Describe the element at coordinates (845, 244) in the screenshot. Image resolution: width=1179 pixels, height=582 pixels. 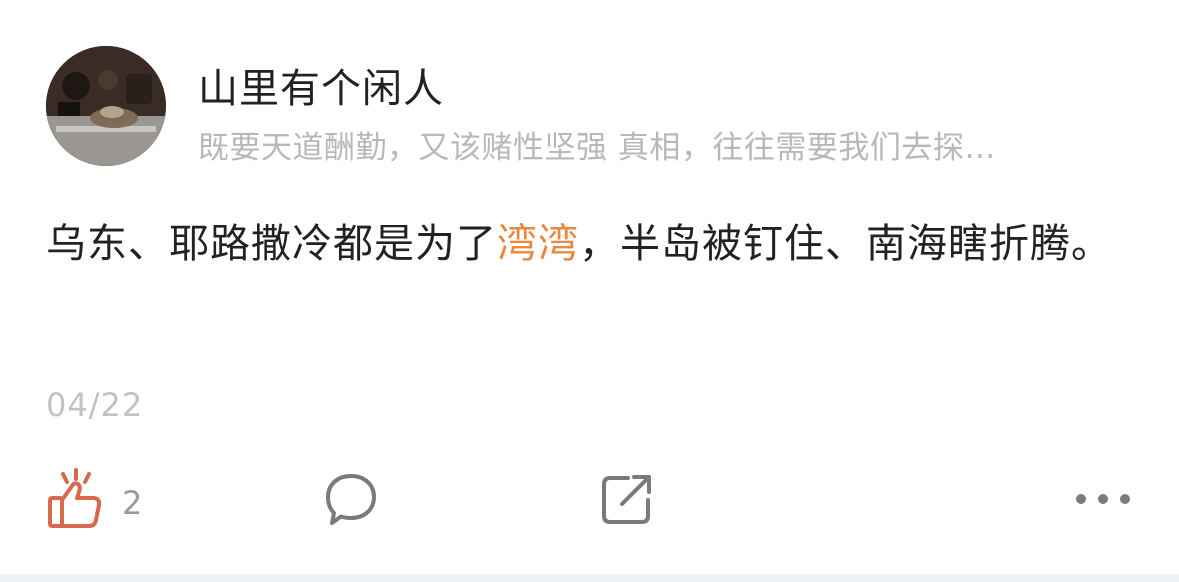
I see `post-text-part: ，半岛被钉住、南海瞎折腾。` at that location.